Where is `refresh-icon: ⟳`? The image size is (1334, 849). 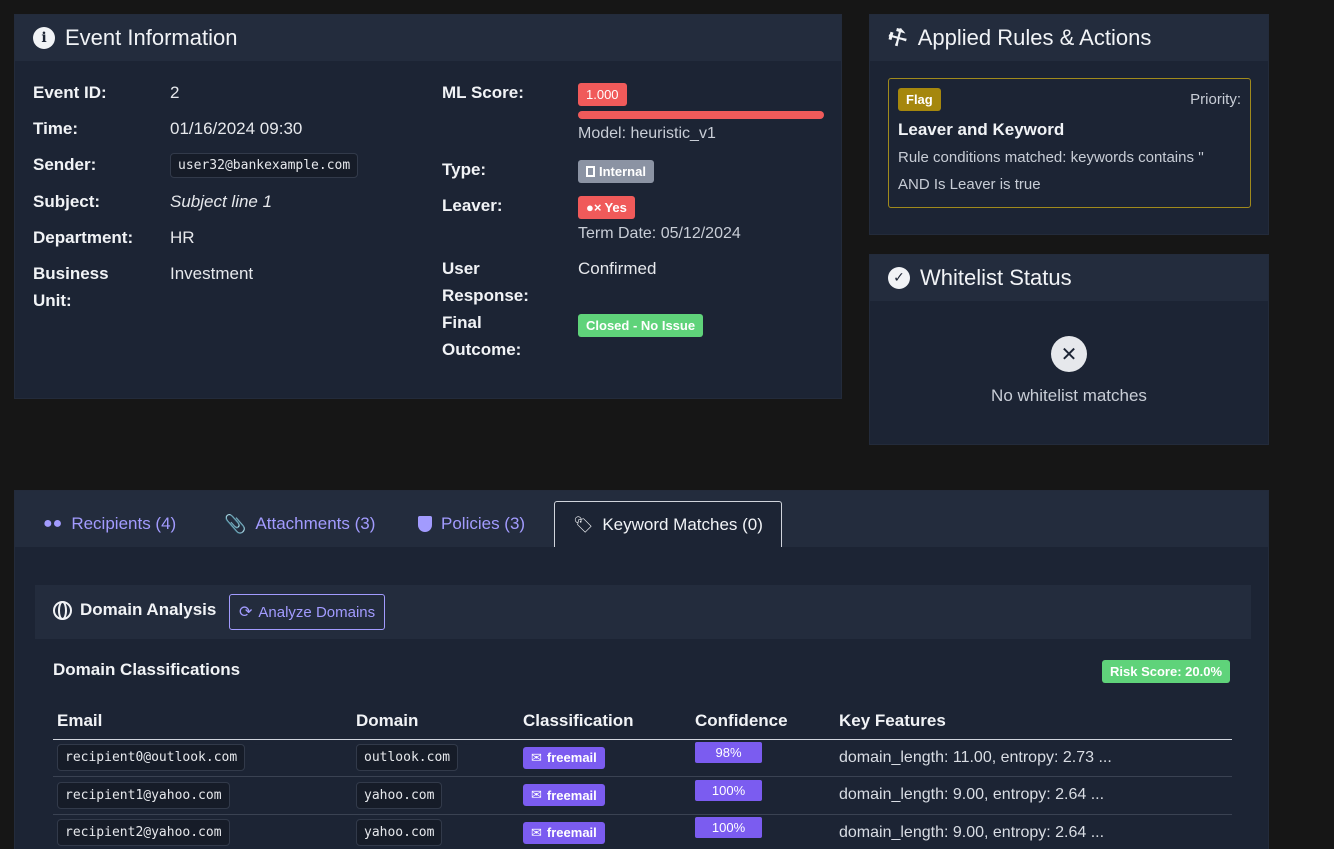
refresh-icon: ⟳ is located at coordinates (246, 612).